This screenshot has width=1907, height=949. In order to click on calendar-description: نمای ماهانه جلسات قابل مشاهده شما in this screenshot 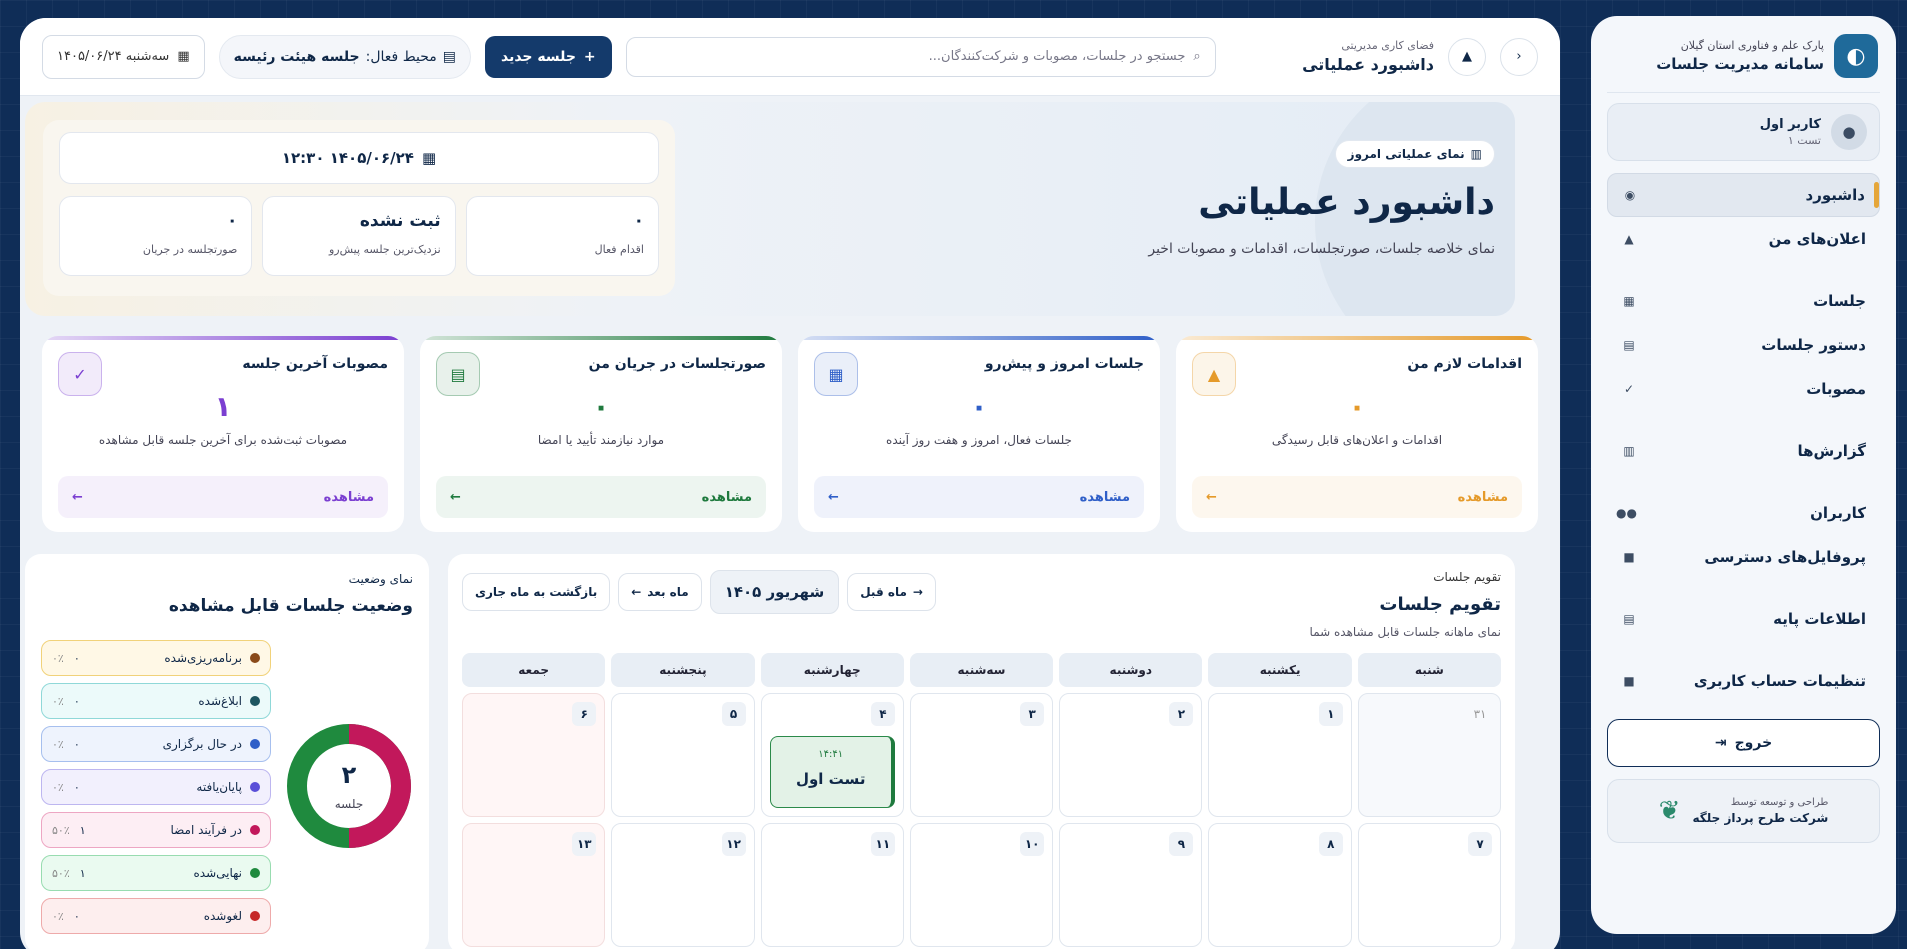, I will do `click(1405, 632)`.